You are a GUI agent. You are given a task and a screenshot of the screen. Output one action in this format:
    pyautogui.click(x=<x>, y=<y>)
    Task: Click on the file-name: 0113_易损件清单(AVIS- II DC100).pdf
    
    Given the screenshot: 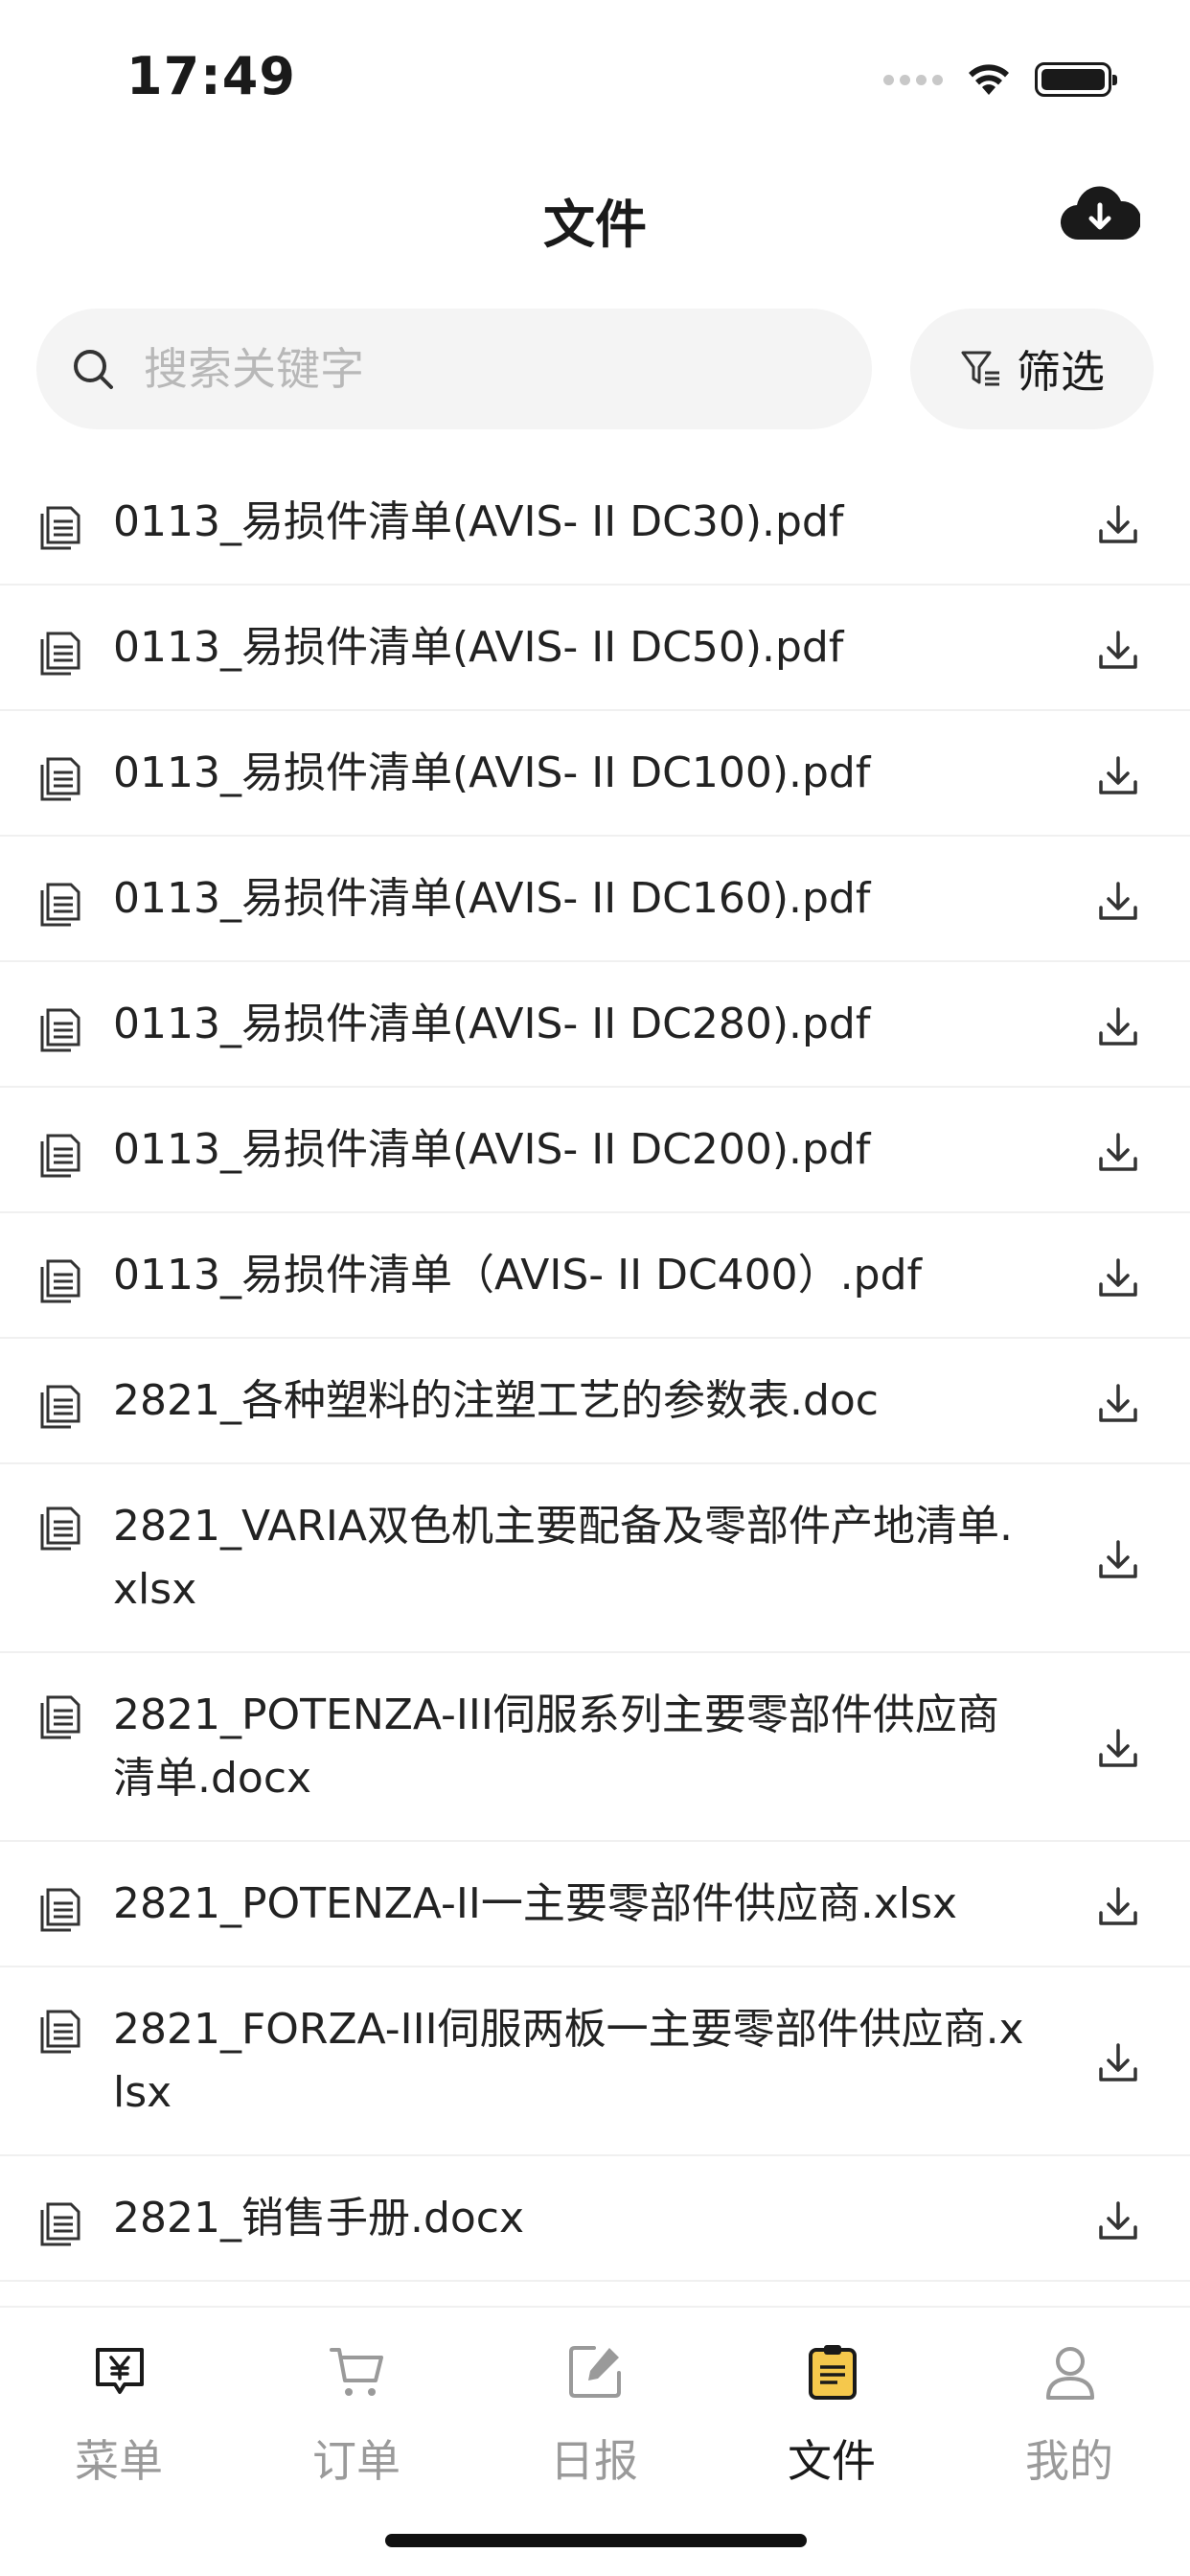 What is the action you would take?
    pyautogui.click(x=492, y=772)
    